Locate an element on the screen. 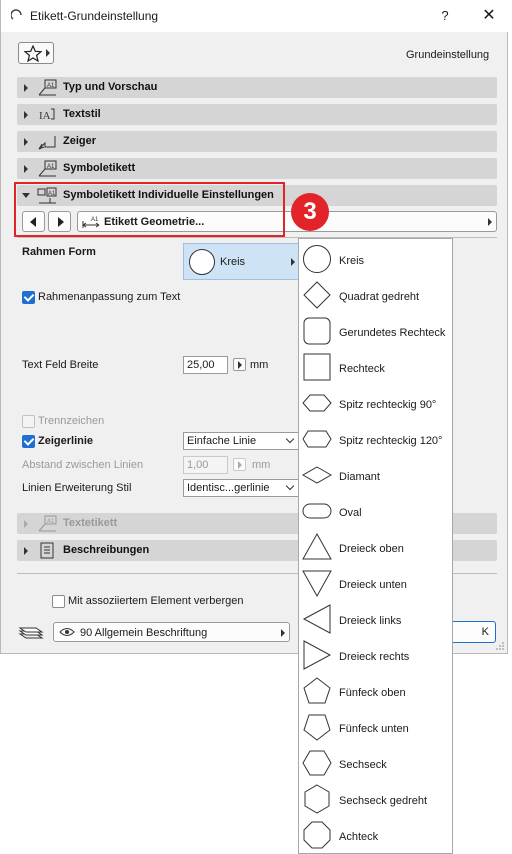  menu-item-hexagon-rotated: Sechseck gedreht is located at coordinates (375, 799).